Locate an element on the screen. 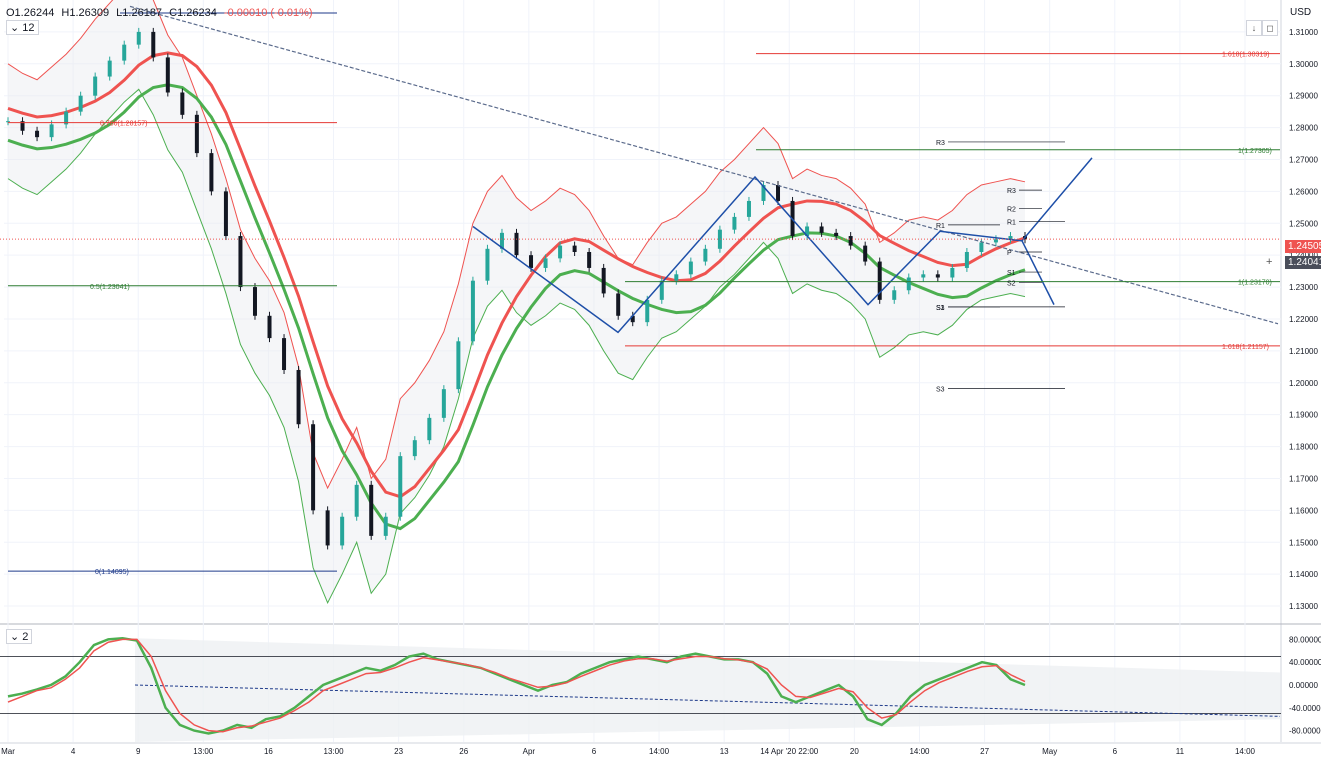 This screenshot has width=1321, height=766. y-tick-label: 1.20000 is located at coordinates (1303, 383).